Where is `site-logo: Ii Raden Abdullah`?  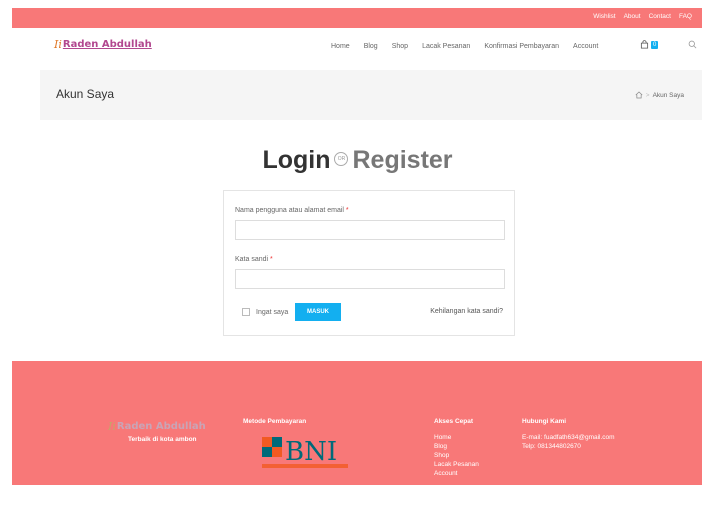
site-logo: Ii Raden Abdullah is located at coordinates (103, 44).